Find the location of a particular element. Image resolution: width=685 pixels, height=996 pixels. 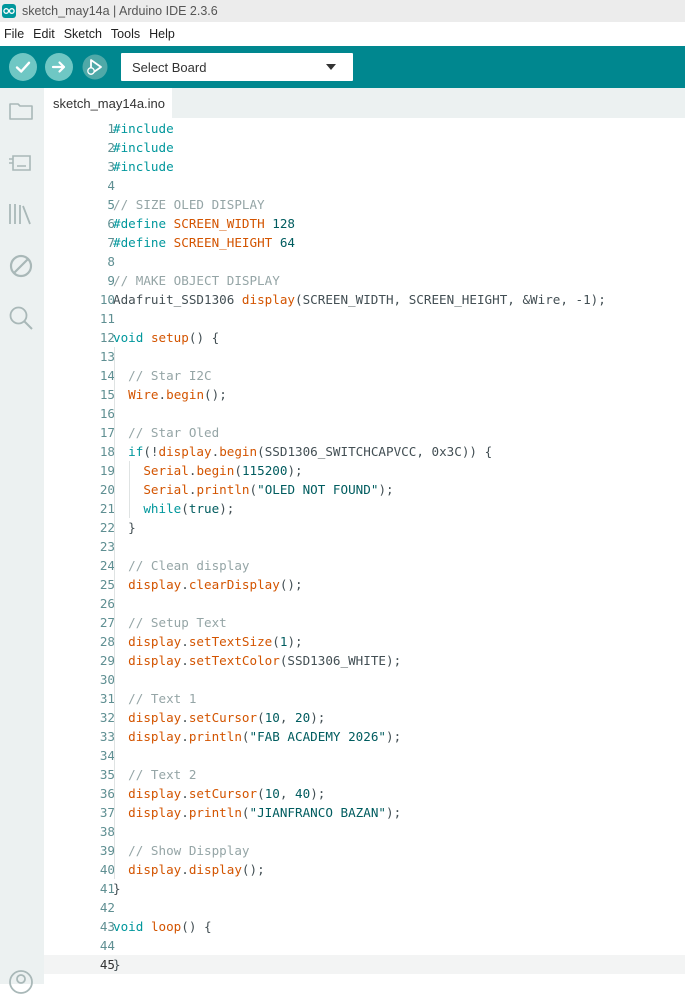

code-text: display.display(); is located at coordinates (189, 869).